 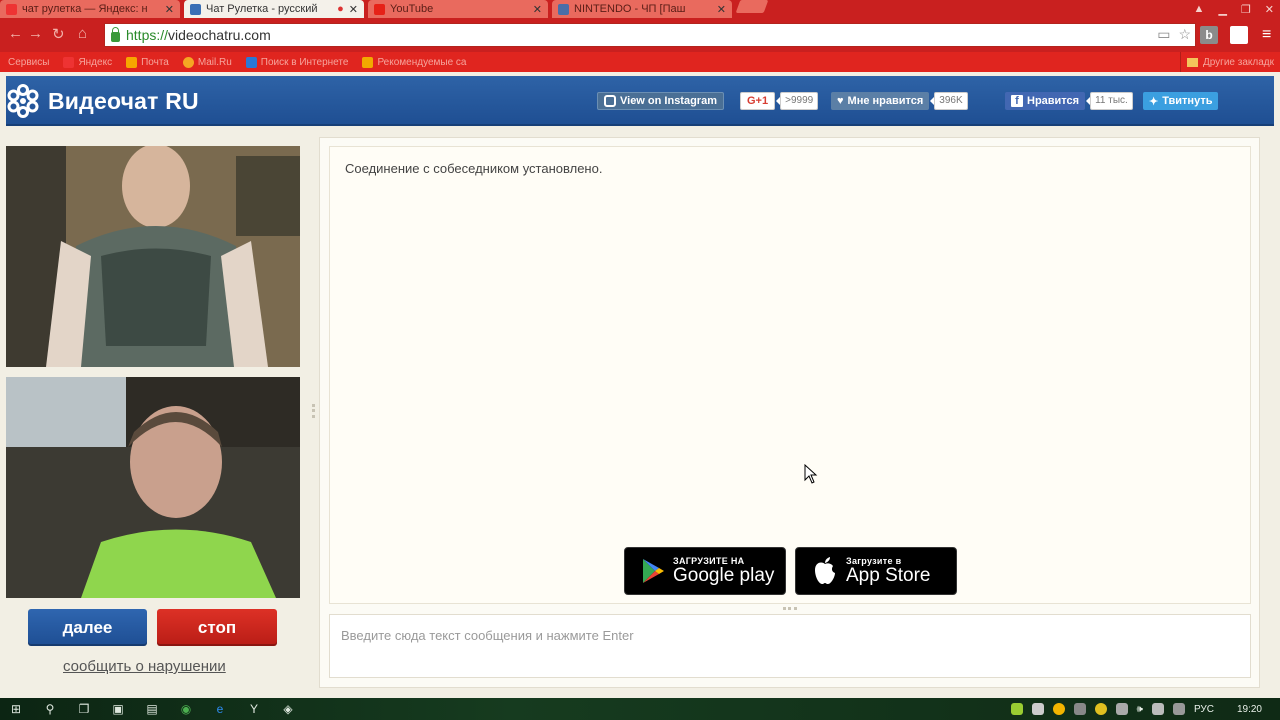 I want to click on bookmark-mailru: Mail.Ru, so click(x=207, y=62).